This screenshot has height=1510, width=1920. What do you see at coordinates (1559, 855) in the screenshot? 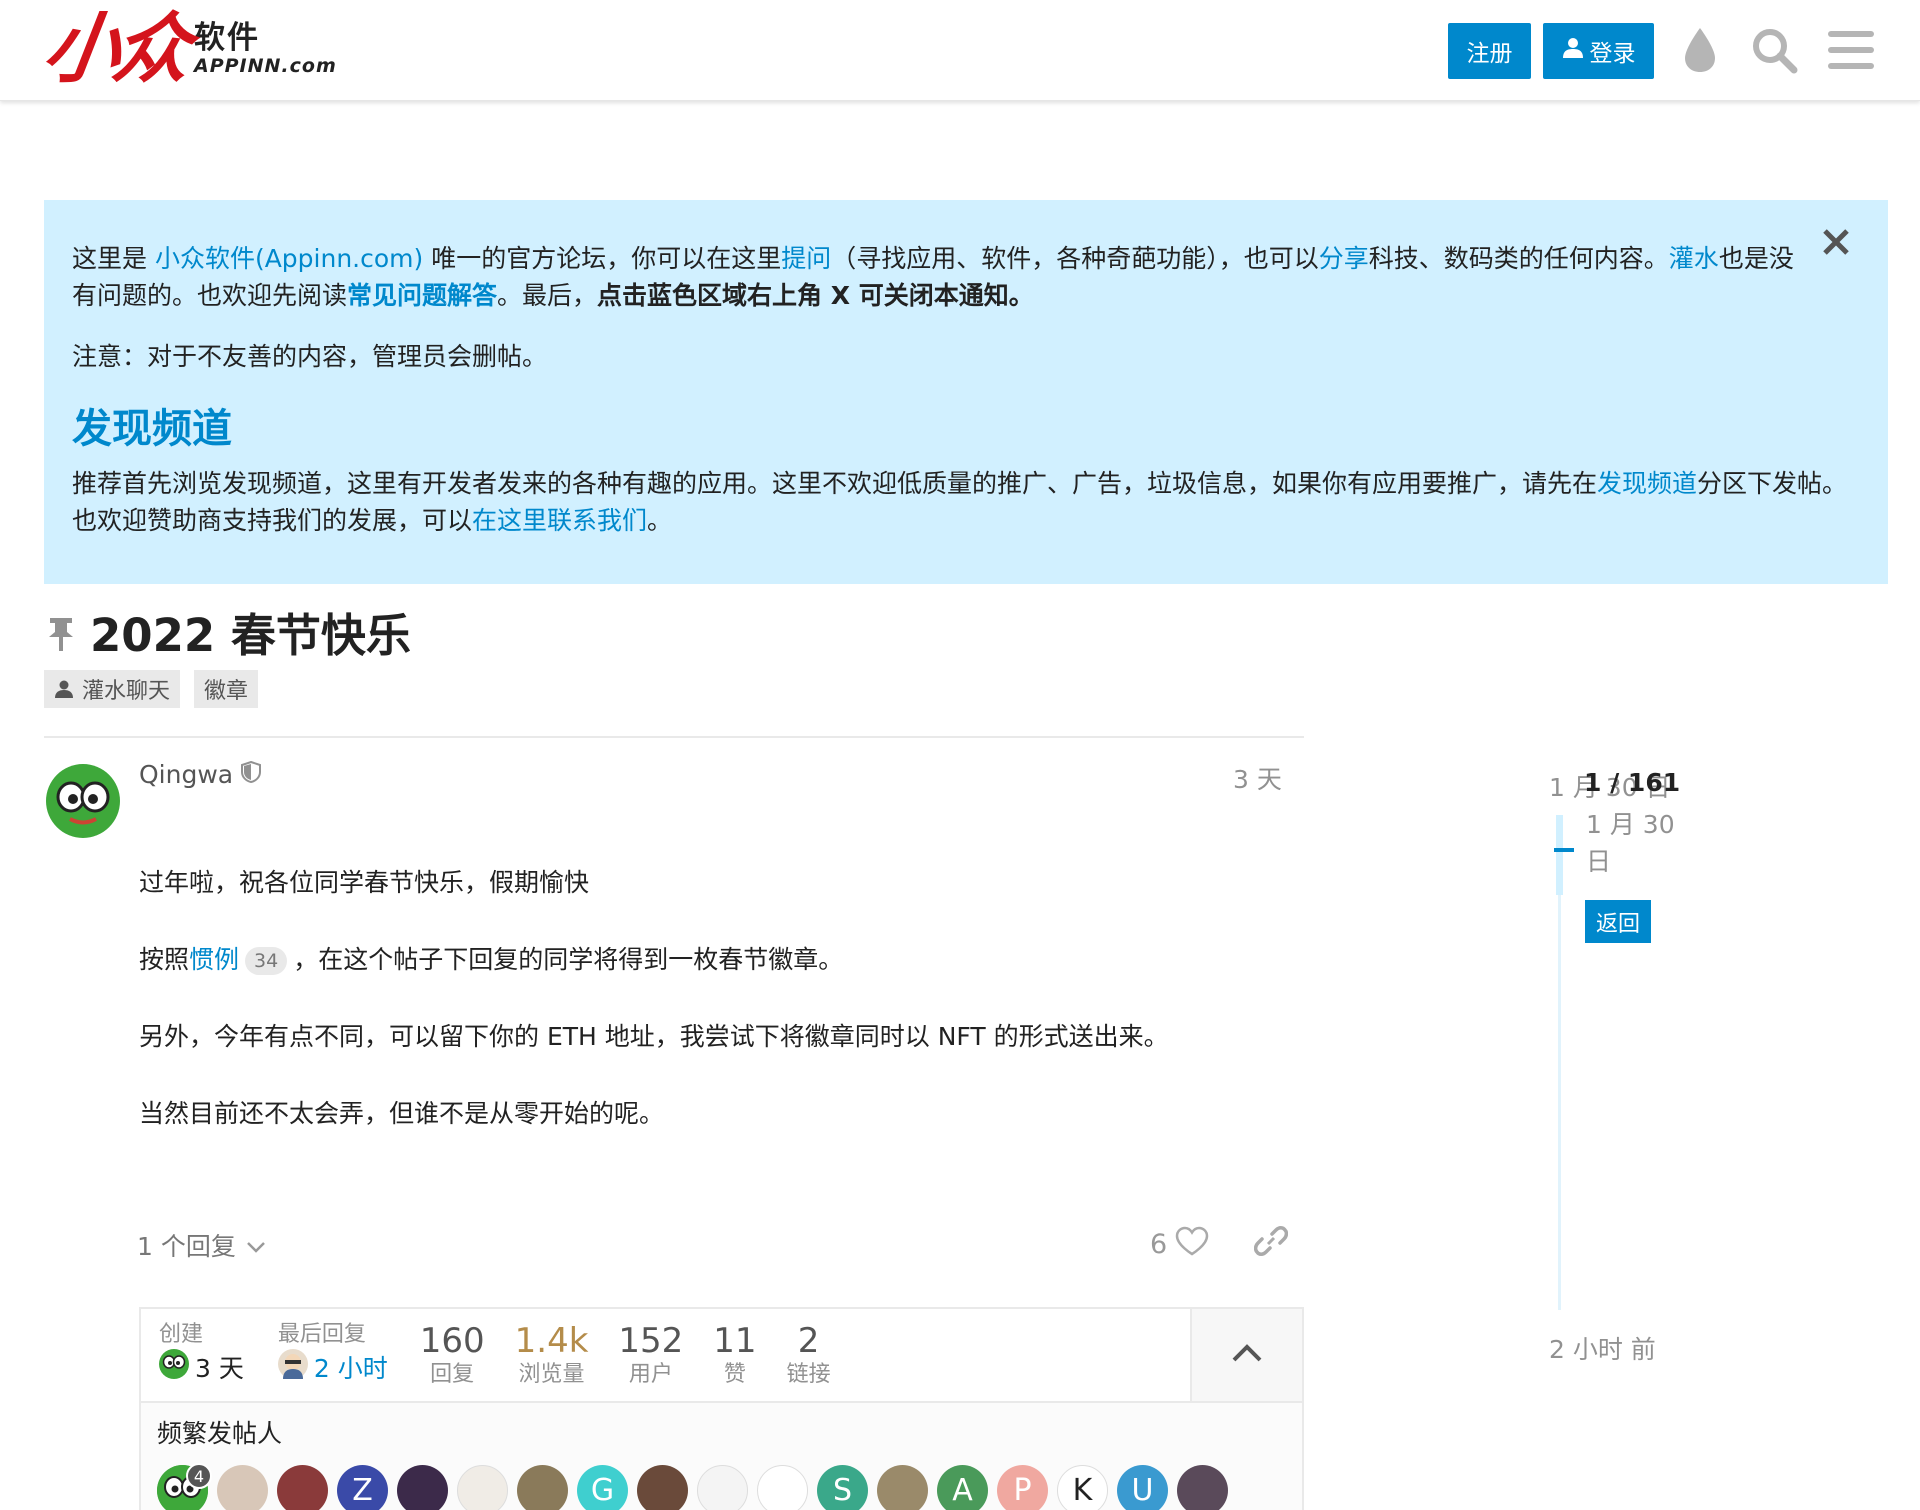
I see `timeline-scroll-handle` at bounding box center [1559, 855].